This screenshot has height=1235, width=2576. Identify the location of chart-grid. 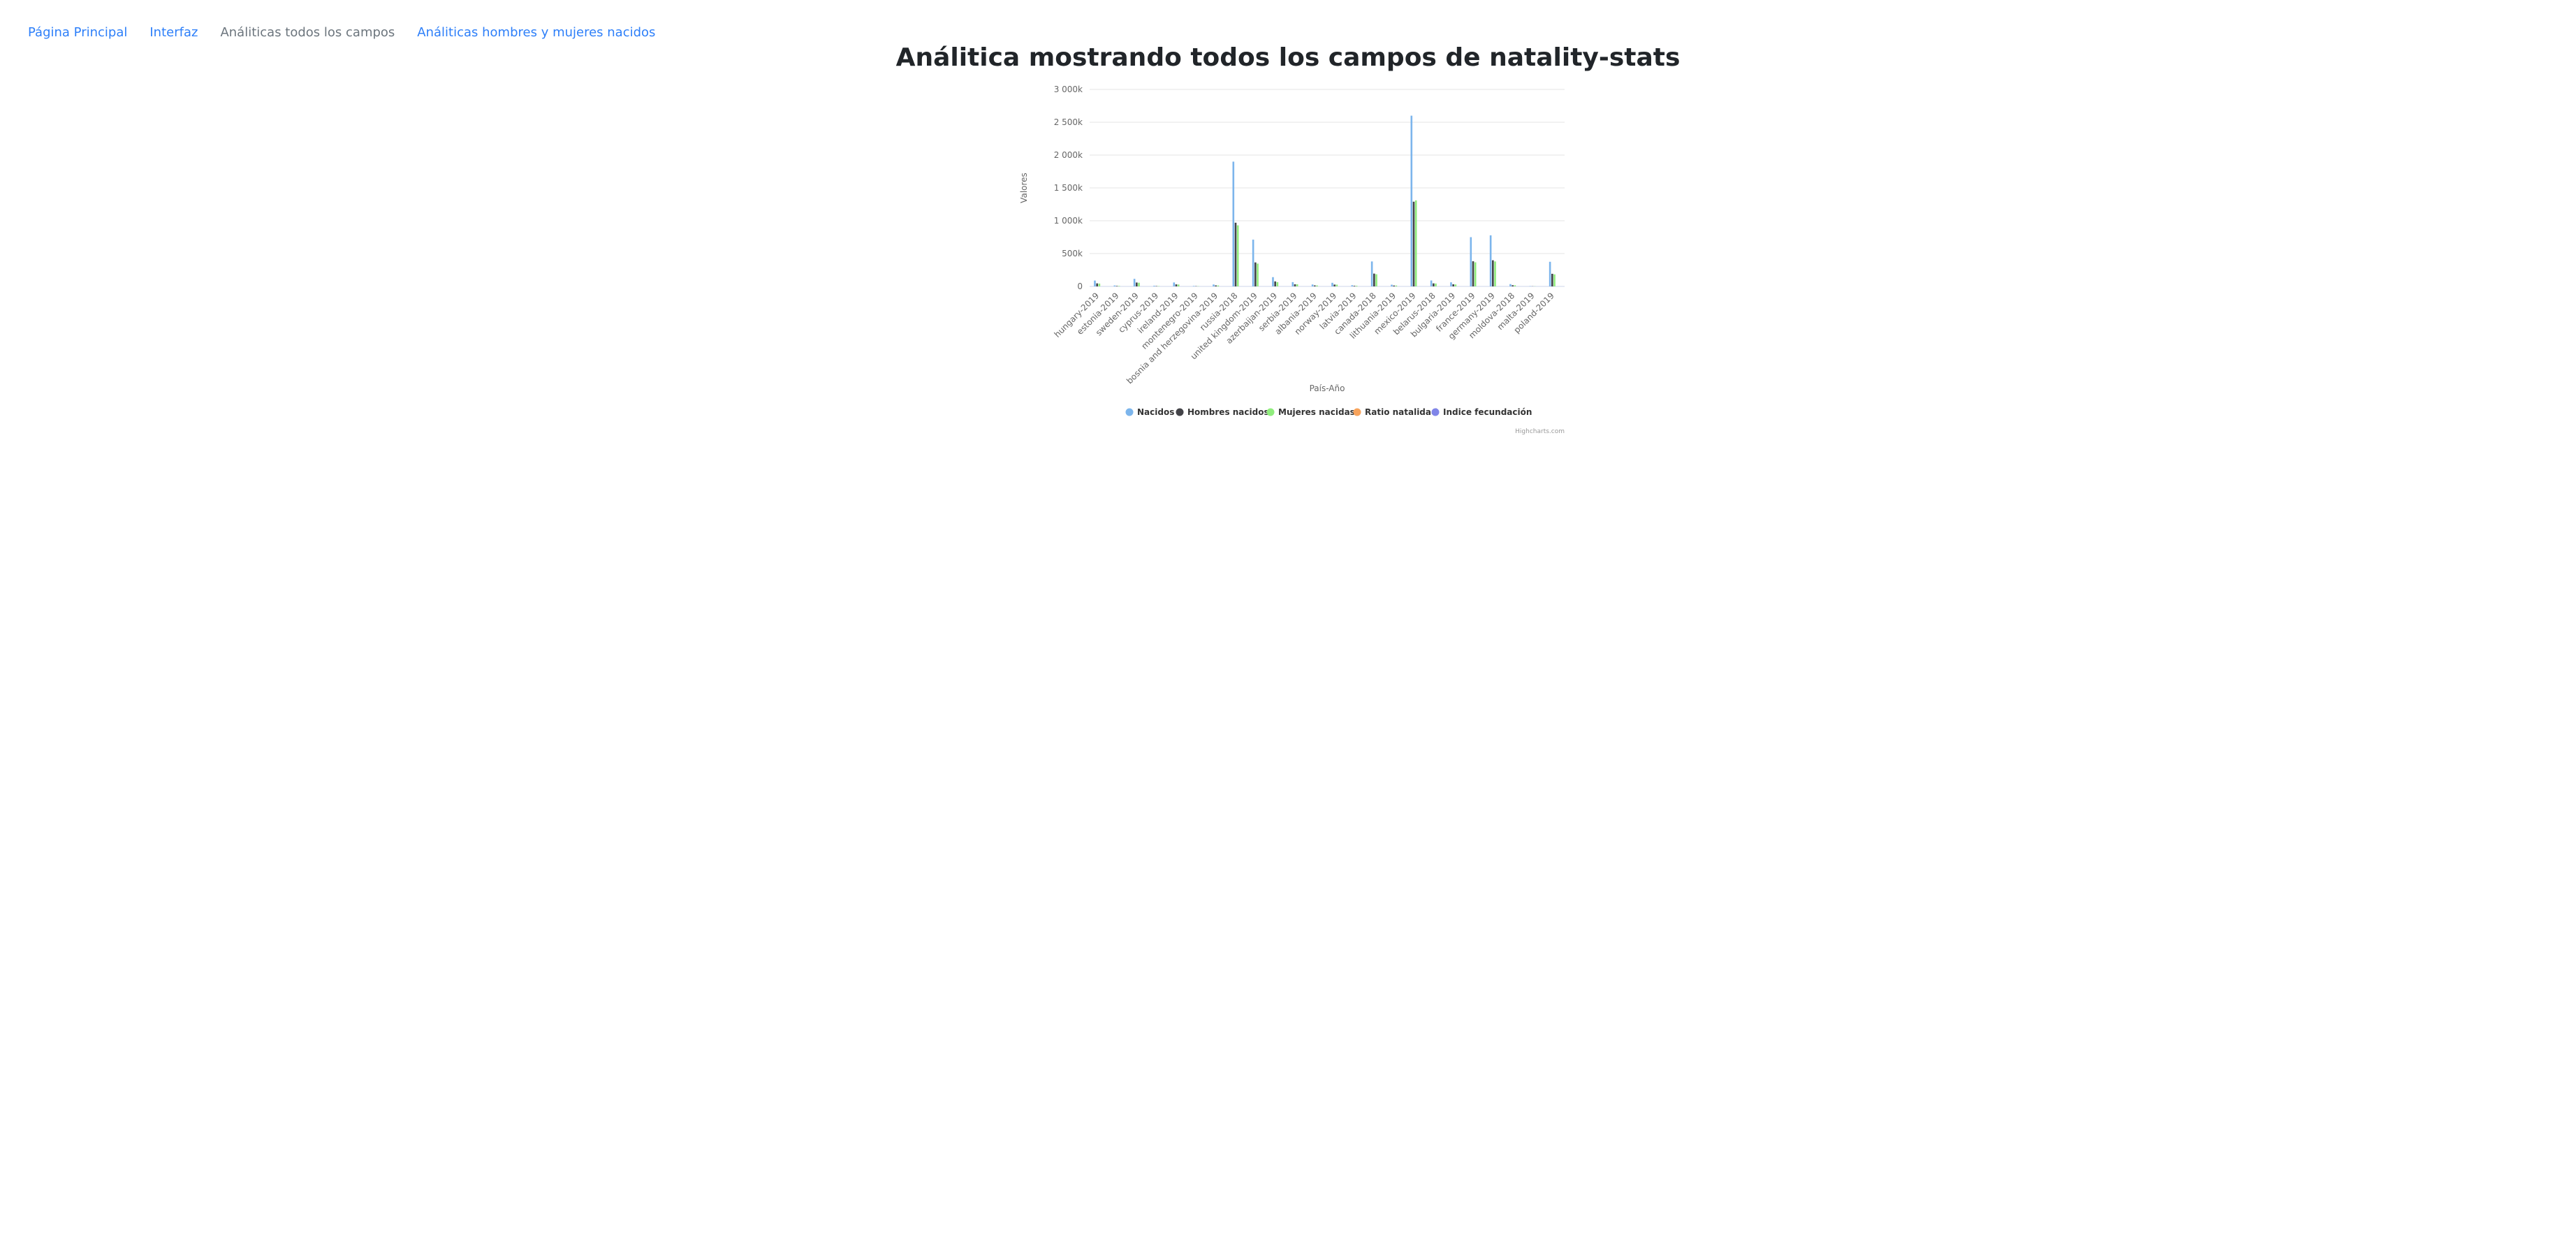
(1327, 188).